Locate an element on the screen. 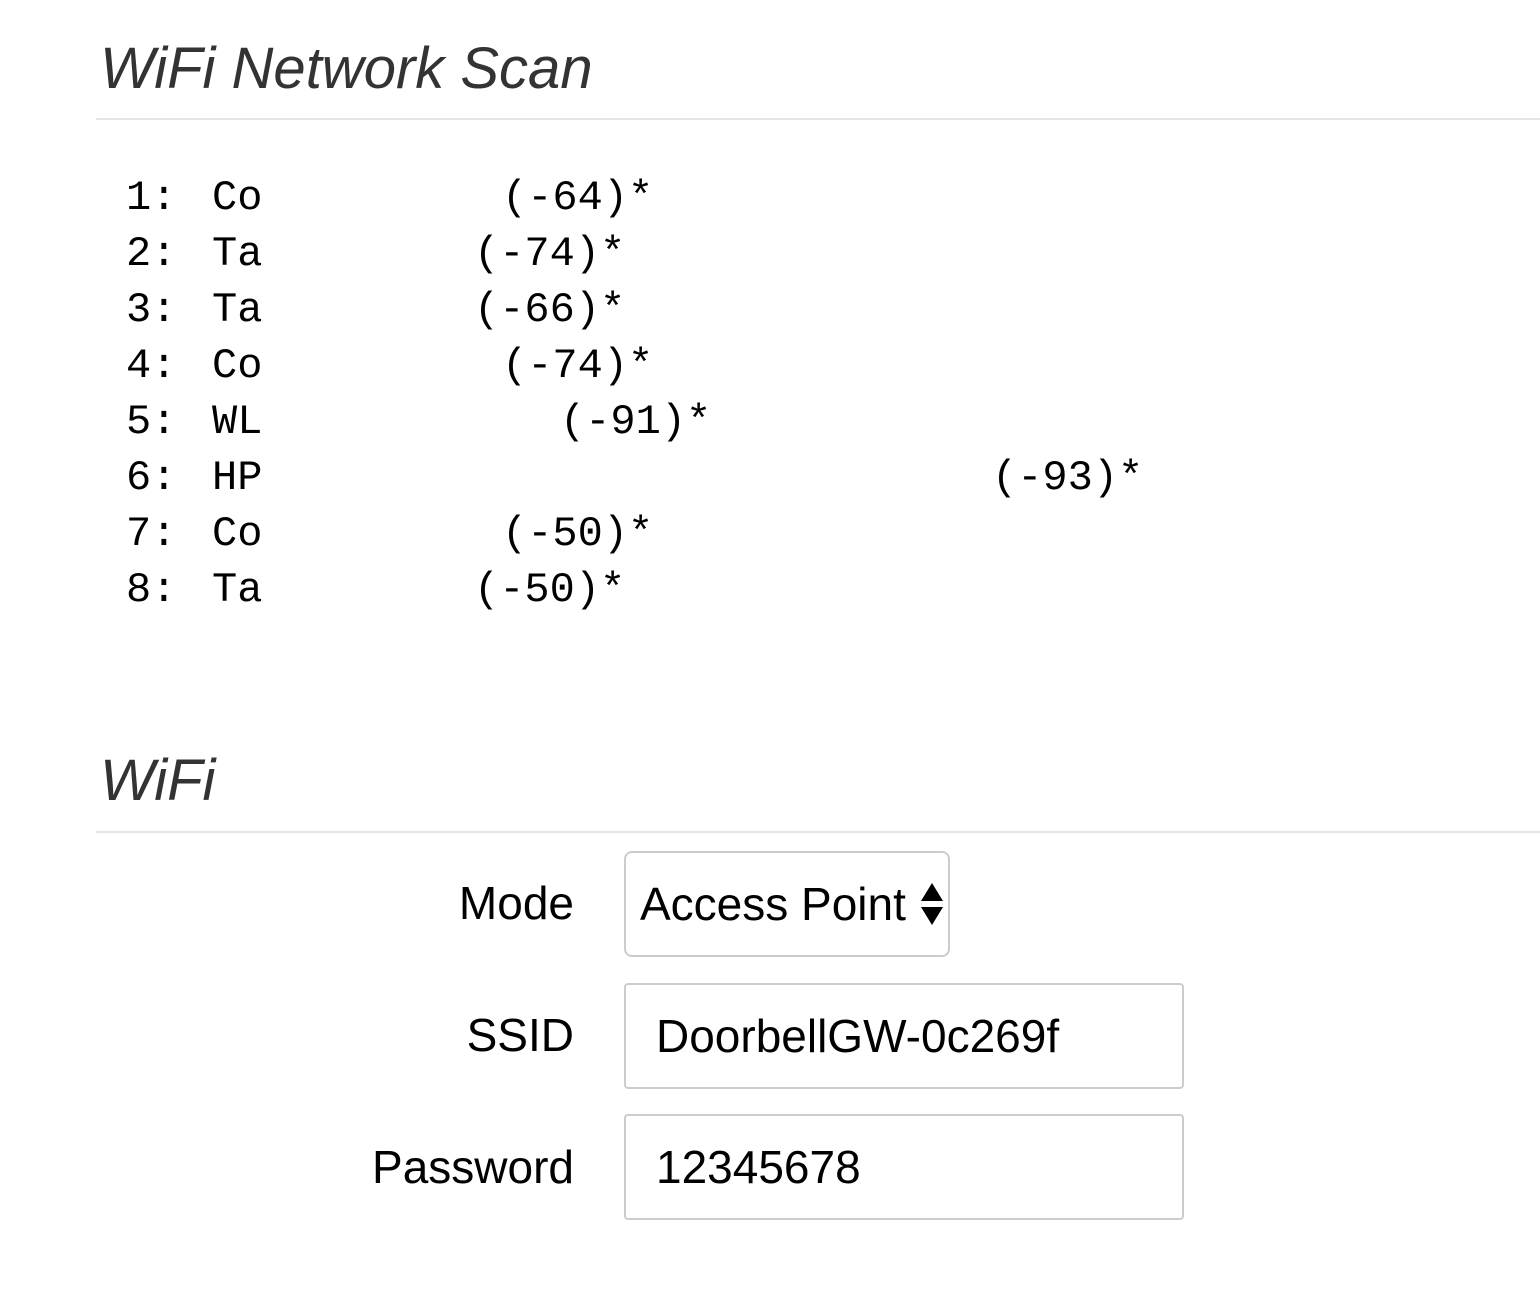 The image size is (1540, 1290). ssid-label: SSID is located at coordinates (520, 1035).